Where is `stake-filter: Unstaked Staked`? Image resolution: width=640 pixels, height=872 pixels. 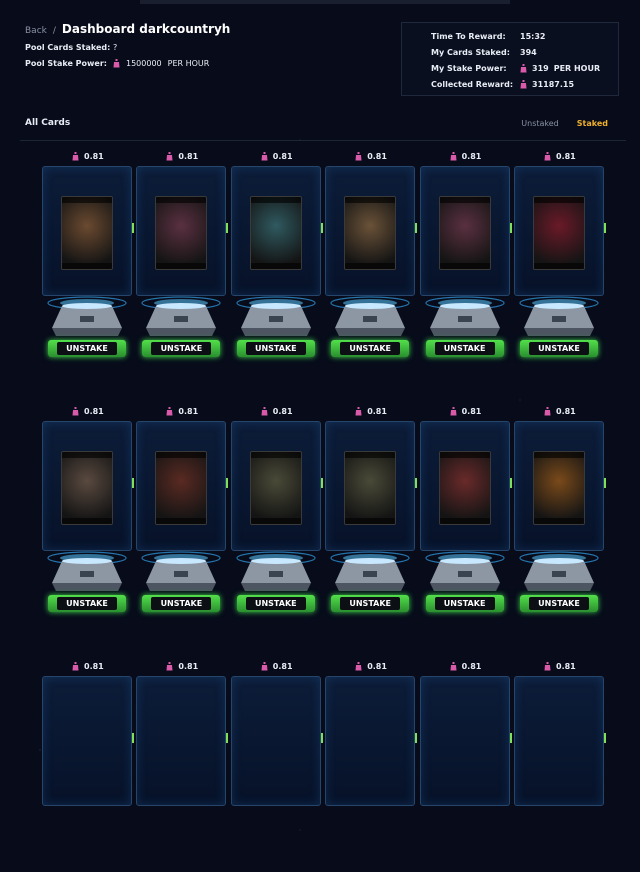
stake-filter: Unstaked Staked is located at coordinates (564, 123).